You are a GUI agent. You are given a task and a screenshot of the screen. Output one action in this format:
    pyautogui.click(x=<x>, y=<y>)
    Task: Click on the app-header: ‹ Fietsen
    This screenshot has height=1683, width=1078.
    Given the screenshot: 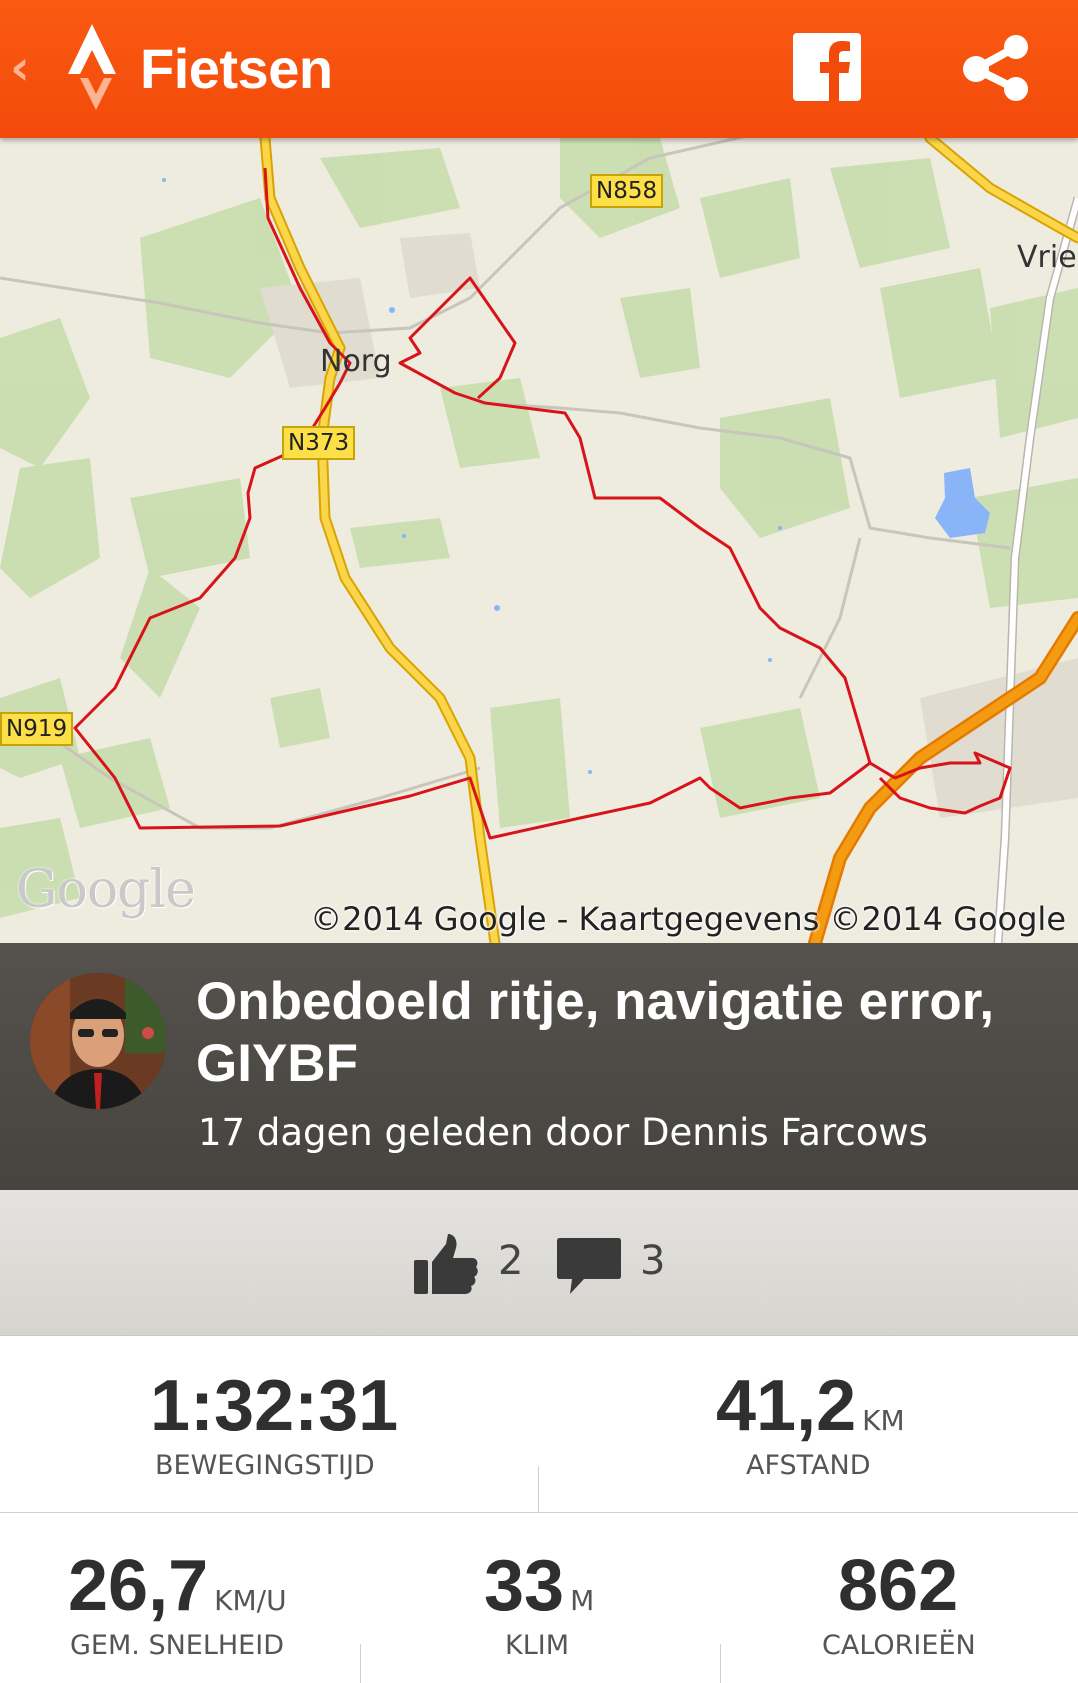 What is the action you would take?
    pyautogui.click(x=539, y=69)
    